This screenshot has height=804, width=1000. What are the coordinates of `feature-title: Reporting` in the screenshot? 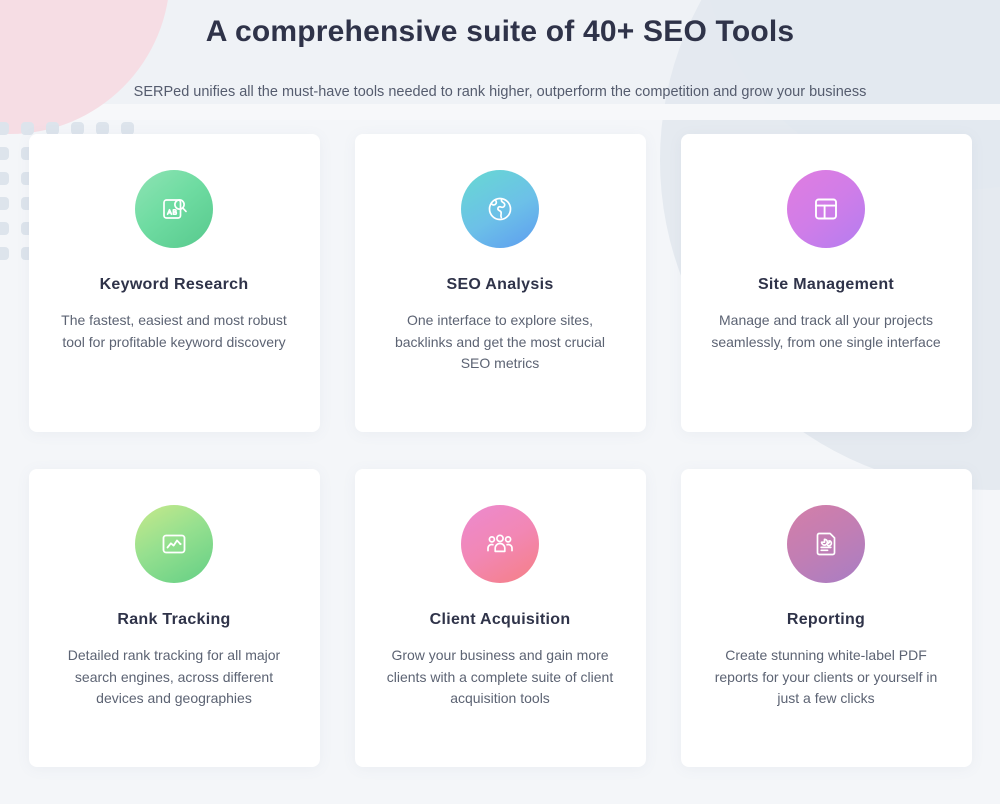 It's located at (826, 619).